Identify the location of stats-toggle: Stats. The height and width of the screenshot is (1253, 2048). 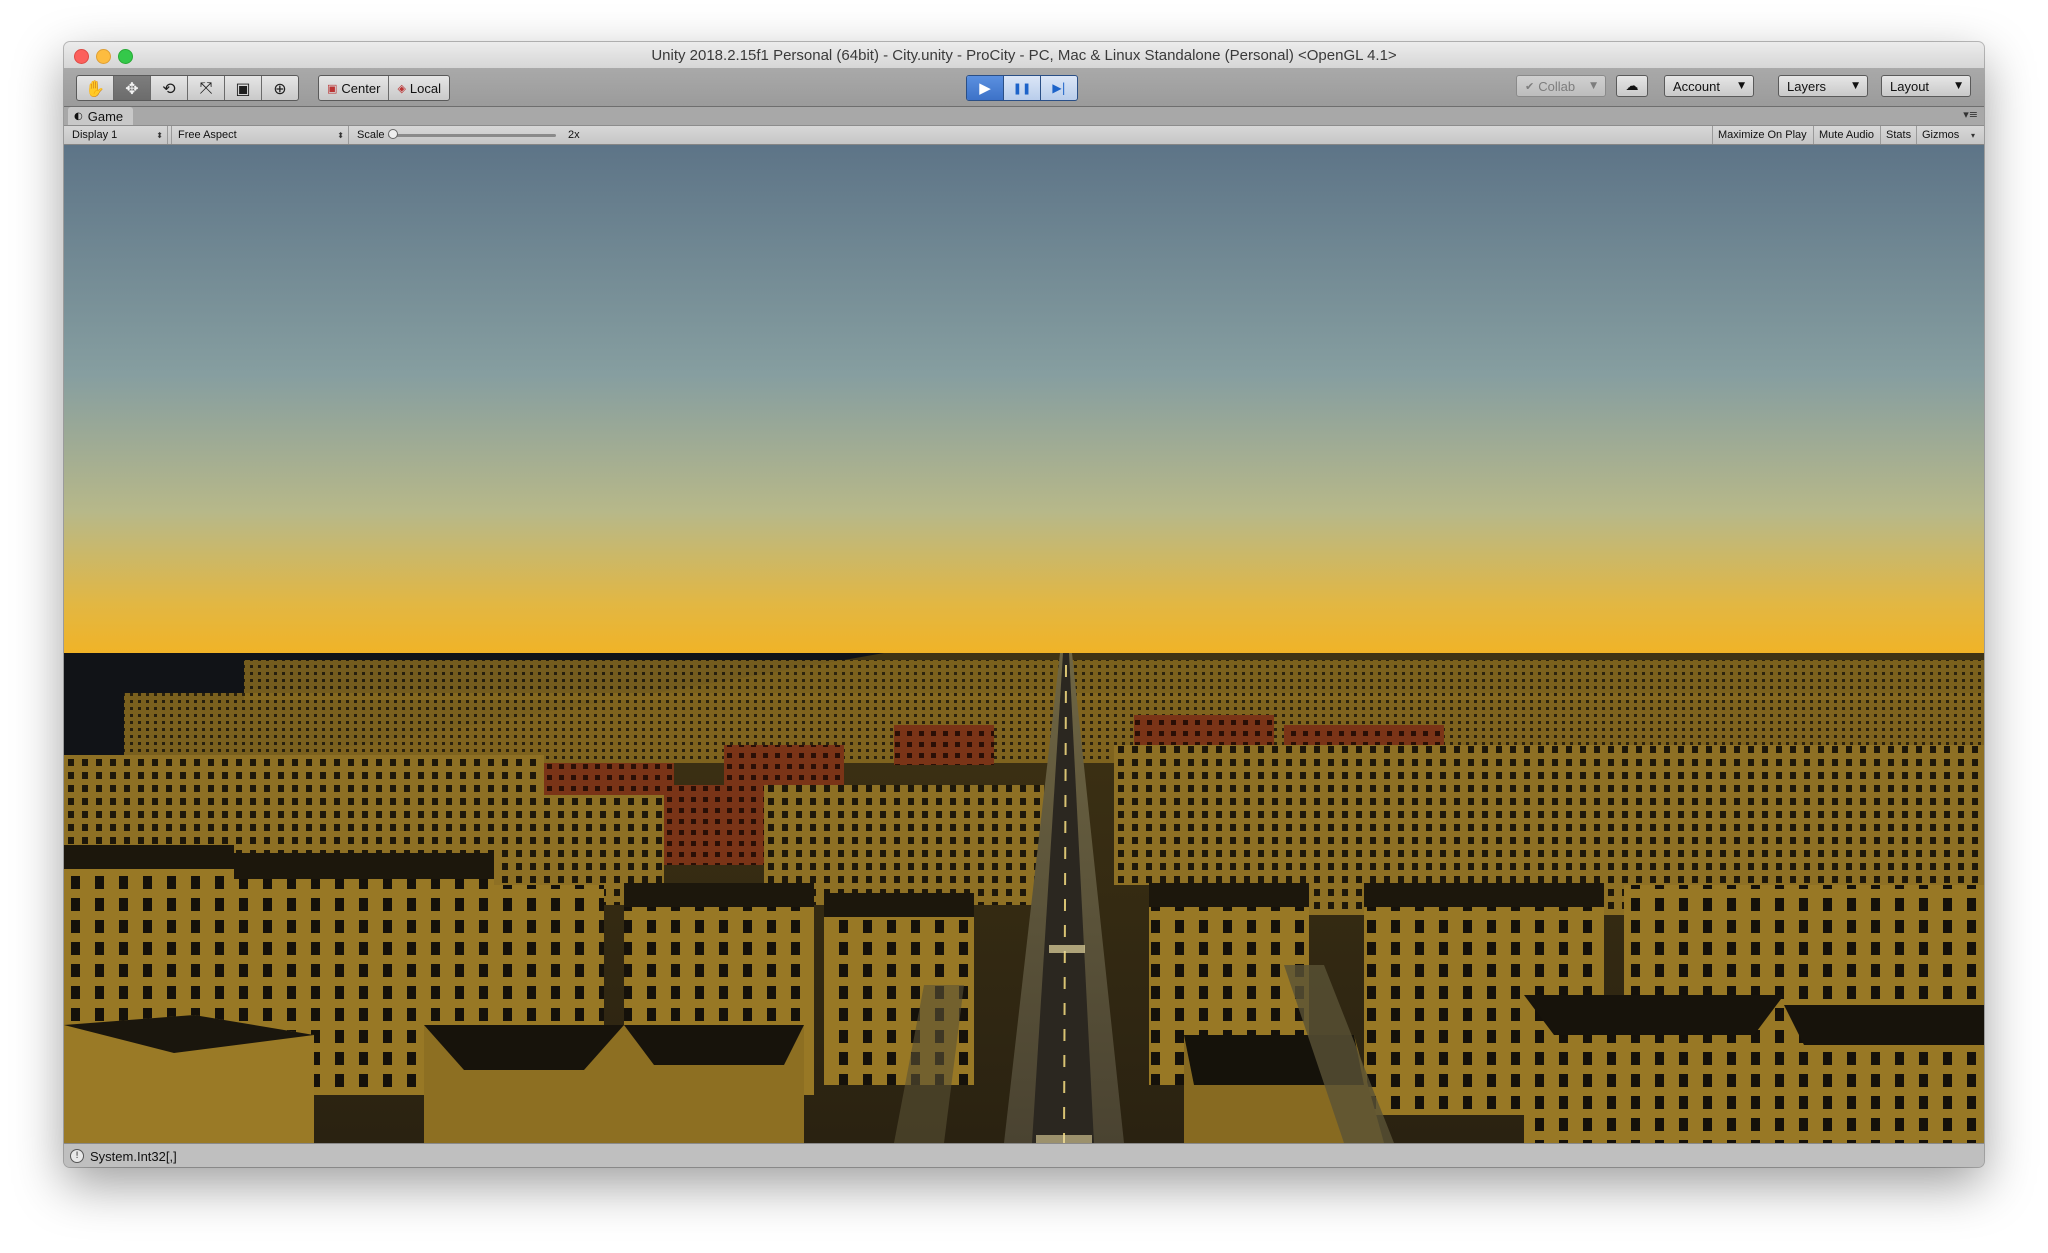
(1899, 135).